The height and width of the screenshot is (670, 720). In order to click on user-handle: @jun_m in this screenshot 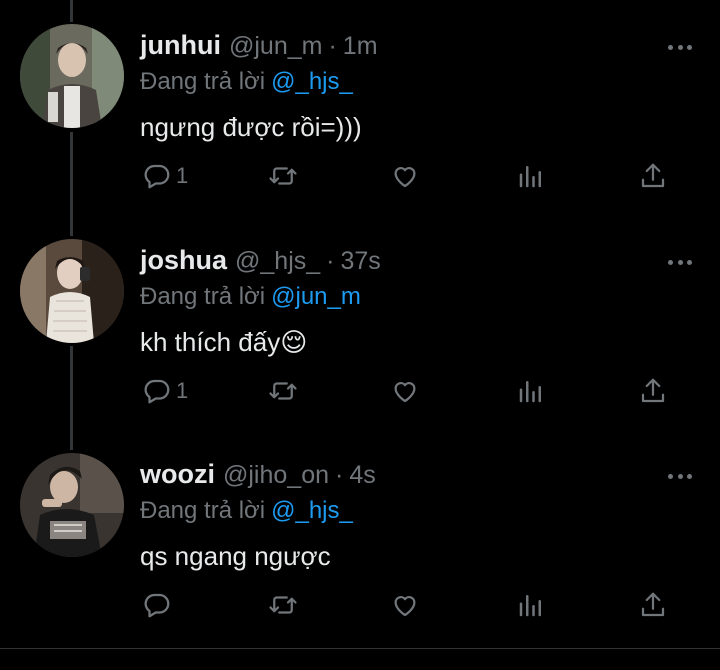, I will do `click(275, 46)`.